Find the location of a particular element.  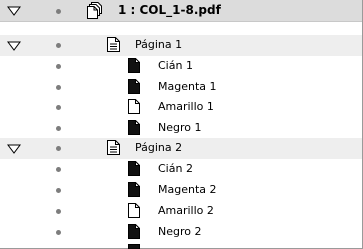

tree-row-plate: Negro 2 is located at coordinates (181, 232).